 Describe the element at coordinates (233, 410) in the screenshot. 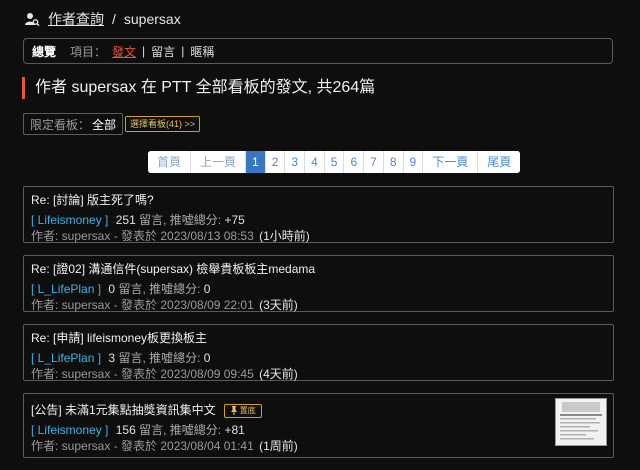

I see `pin-icon` at that location.